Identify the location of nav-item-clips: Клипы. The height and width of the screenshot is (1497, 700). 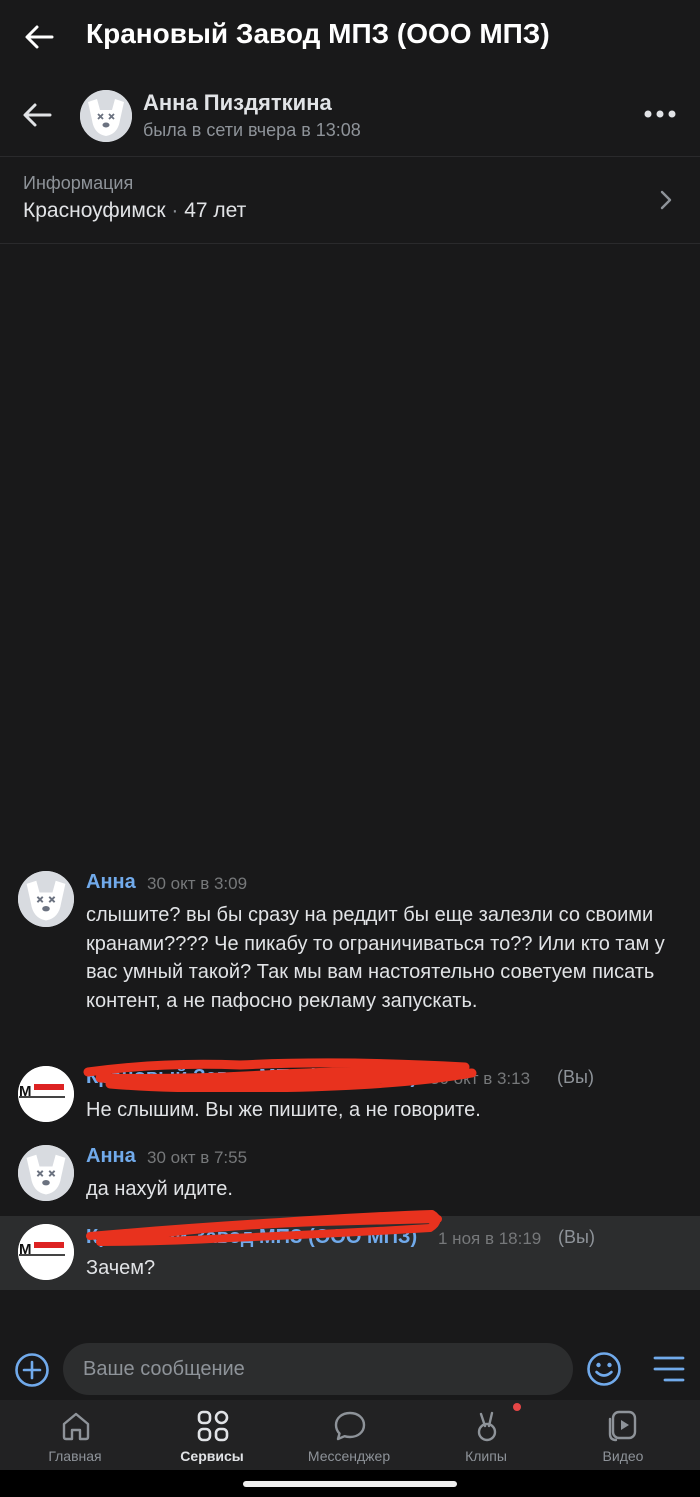
(486, 1435).